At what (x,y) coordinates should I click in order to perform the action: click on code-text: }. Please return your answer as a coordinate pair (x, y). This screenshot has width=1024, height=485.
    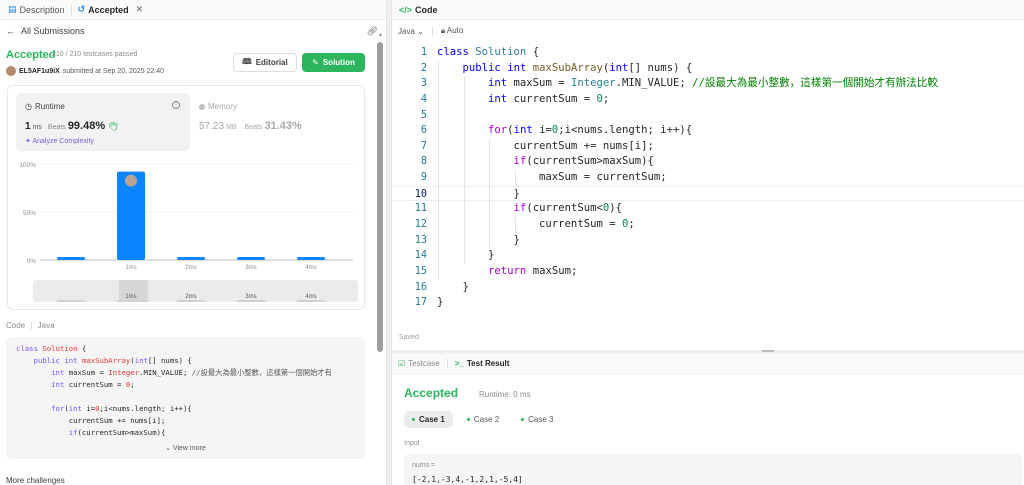
    Looking at the image, I should click on (478, 239).